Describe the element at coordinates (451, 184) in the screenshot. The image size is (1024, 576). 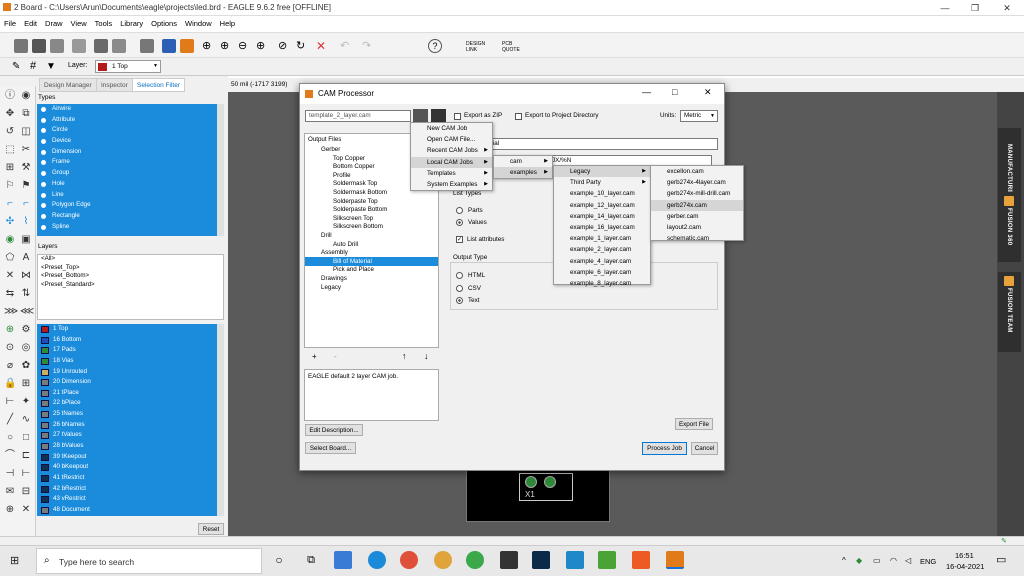
I see `menu-item: System Examples ▶` at that location.